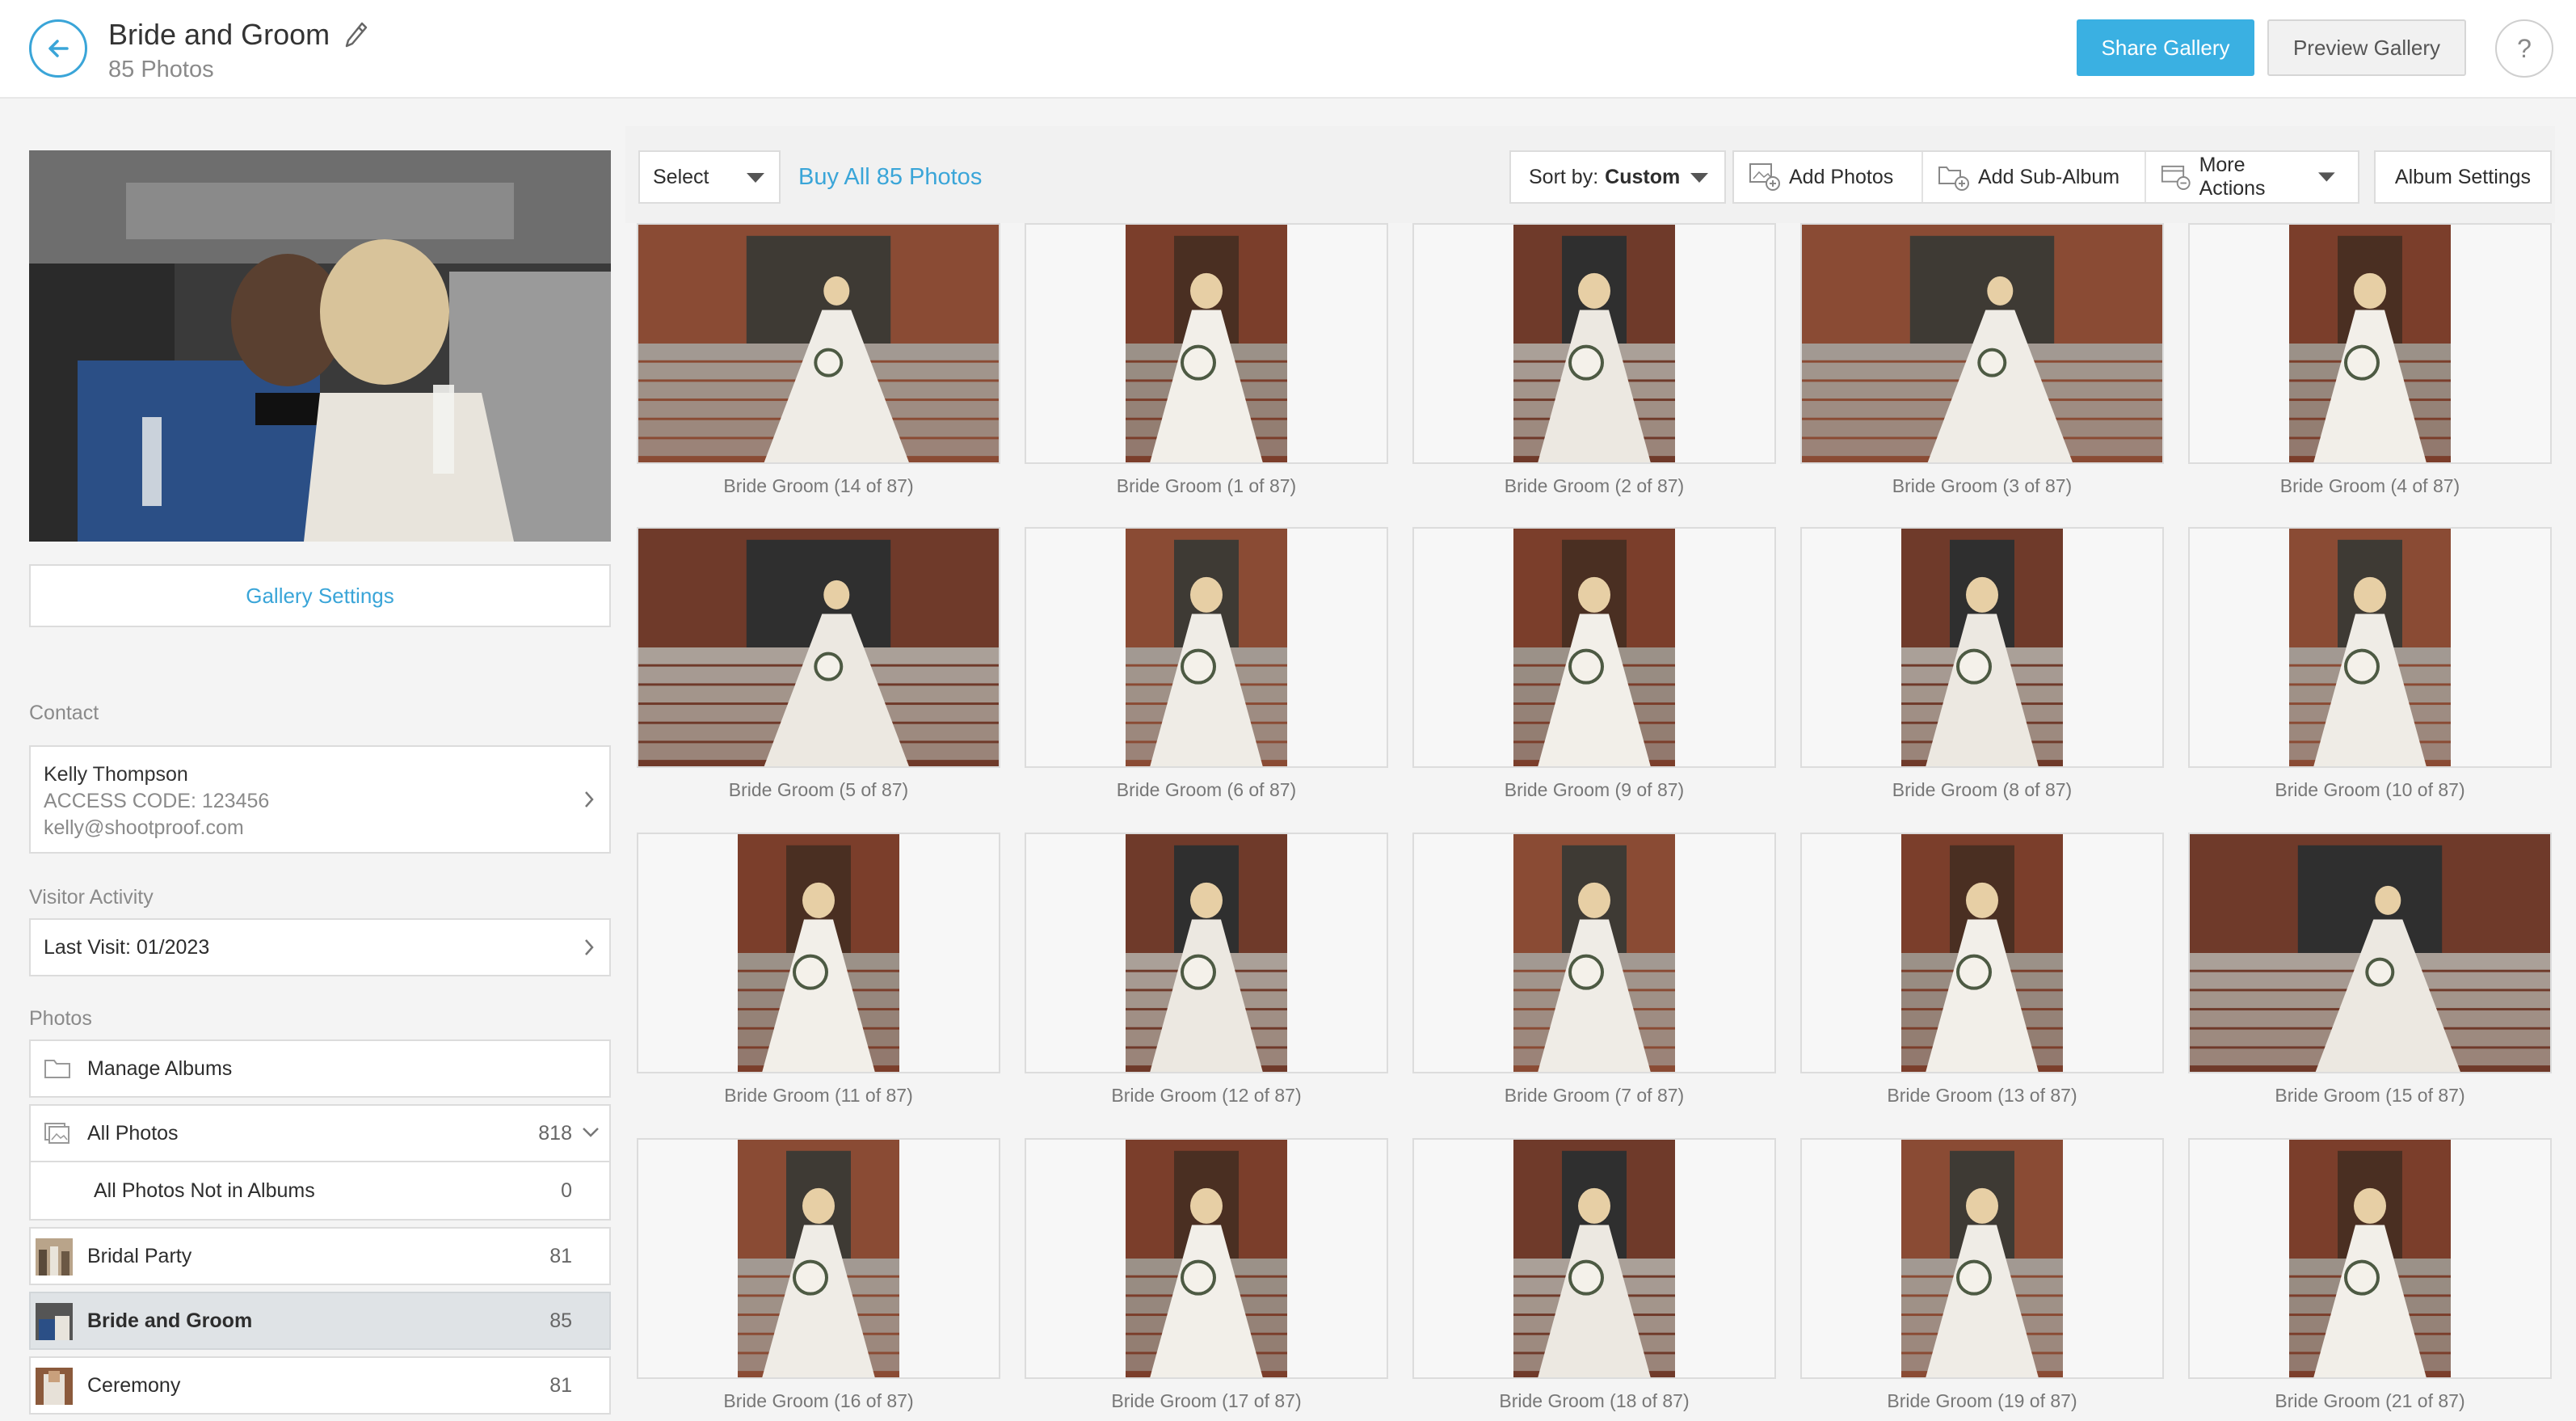  I want to click on contact-email: kelly@shootproof.com, so click(144, 827).